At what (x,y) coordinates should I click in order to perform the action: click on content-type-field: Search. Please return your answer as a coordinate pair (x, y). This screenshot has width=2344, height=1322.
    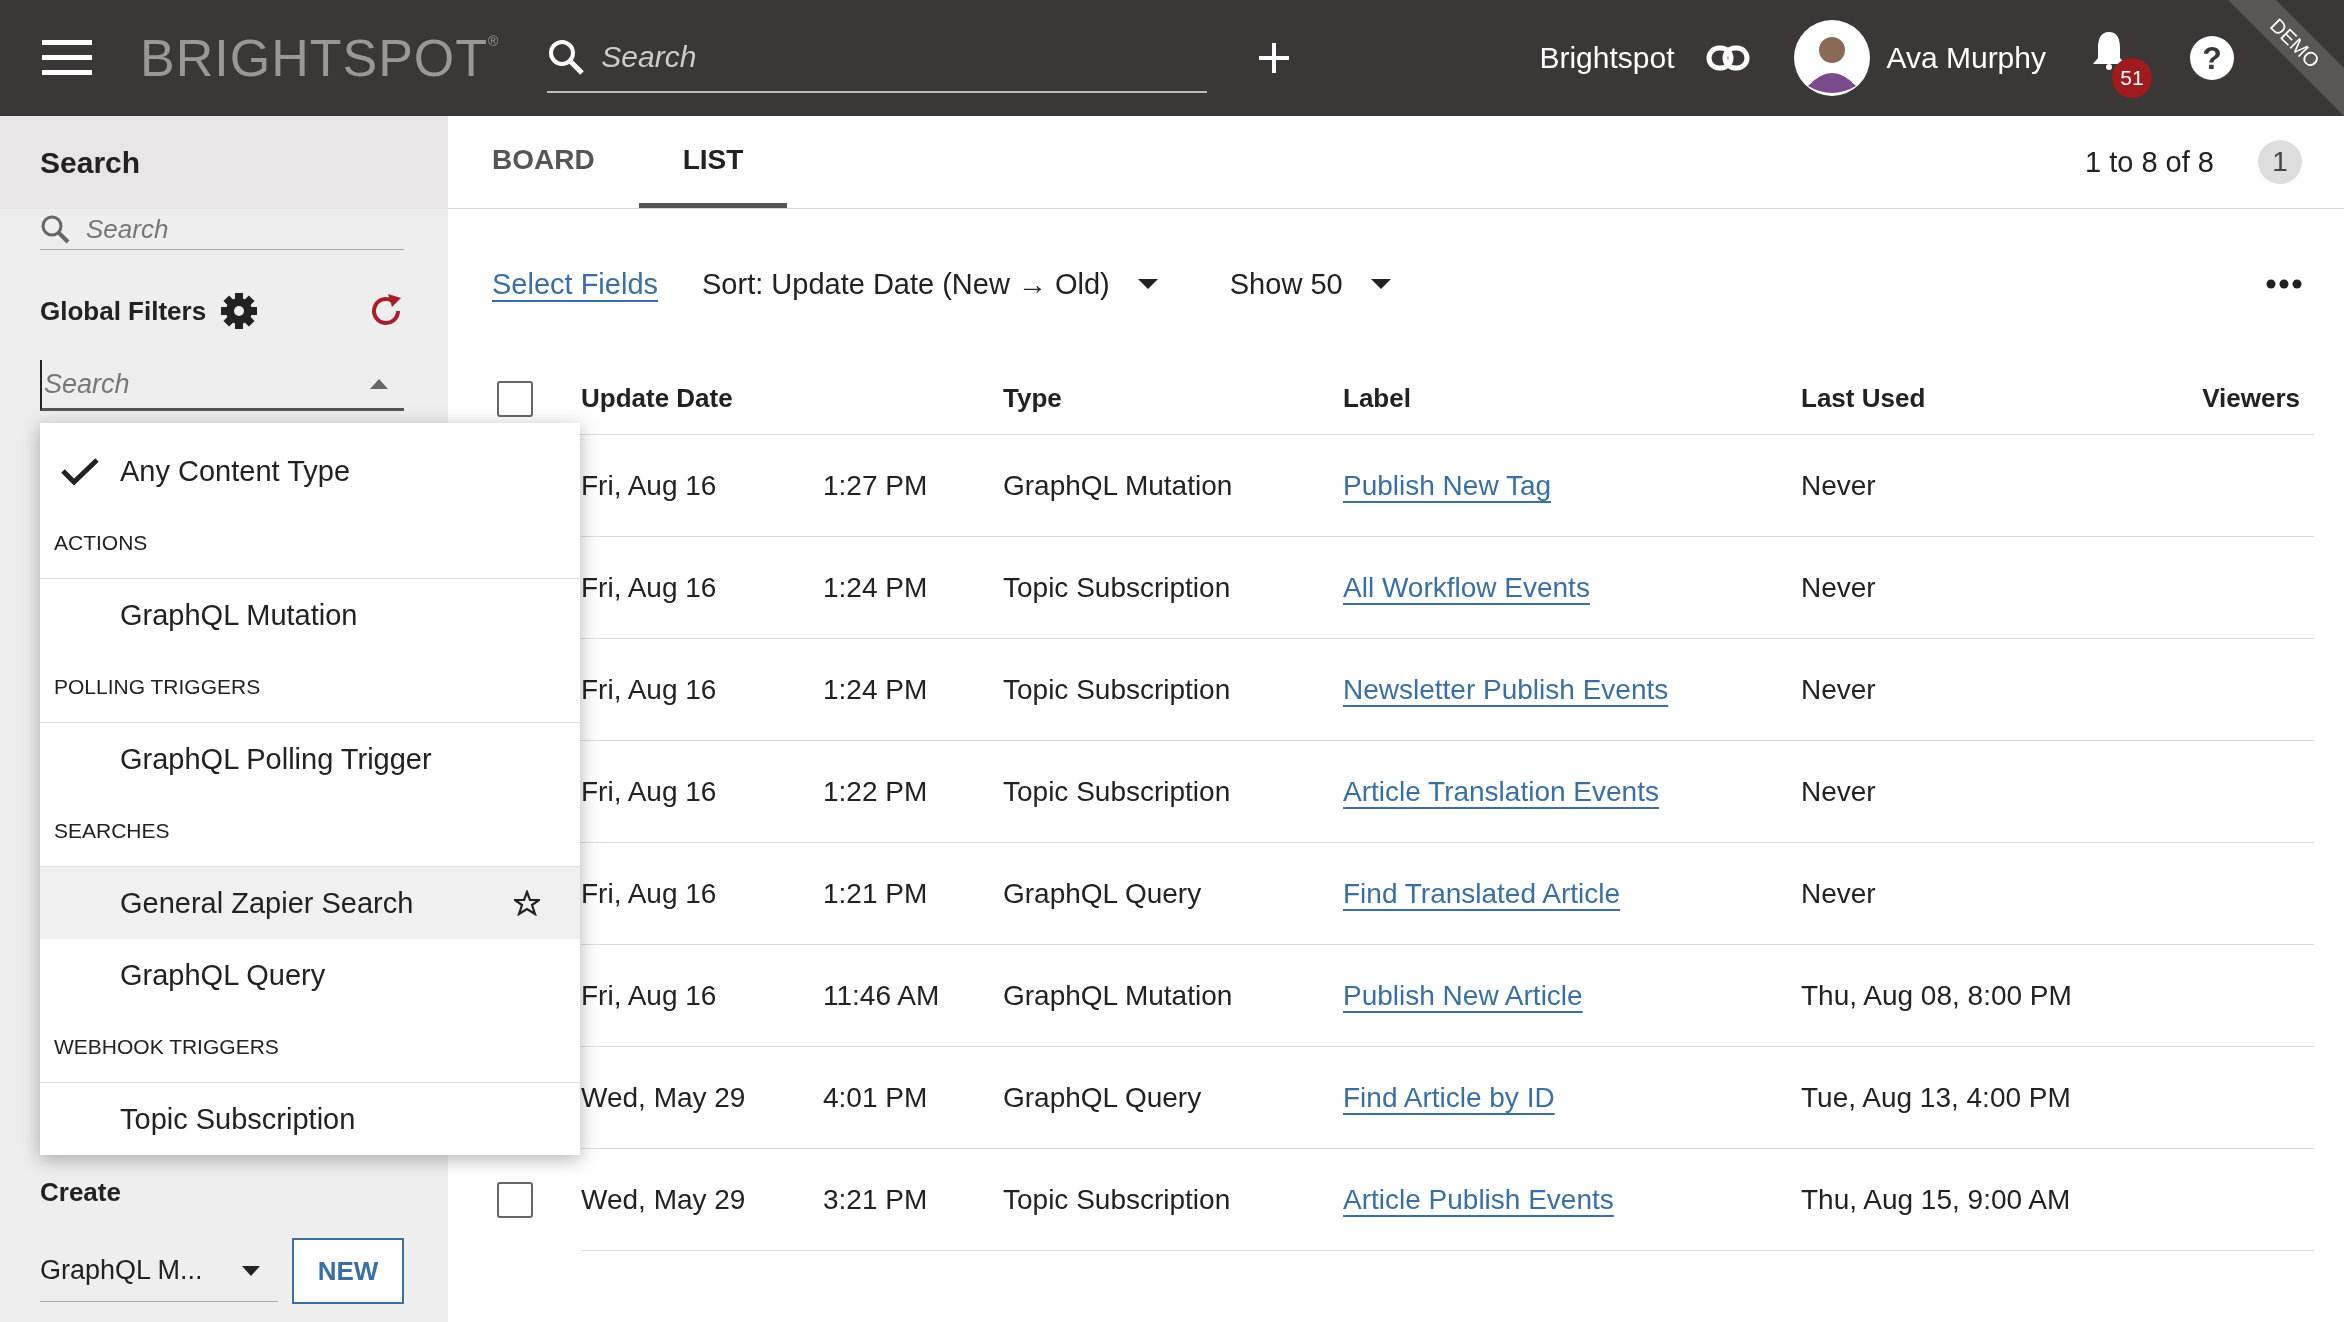
    Looking at the image, I should click on (206, 384).